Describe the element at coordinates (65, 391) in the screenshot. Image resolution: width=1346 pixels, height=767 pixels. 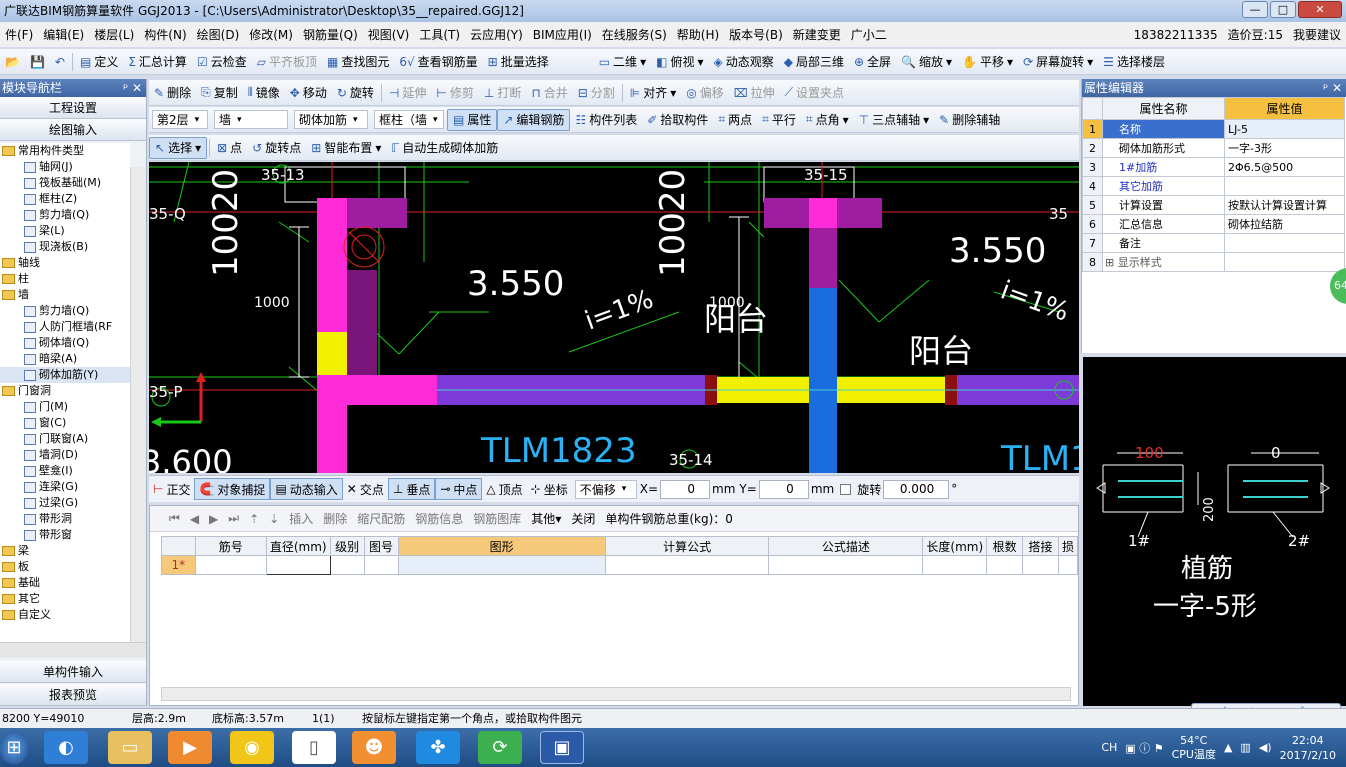
I see `tree-folder: 门窗洞` at that location.